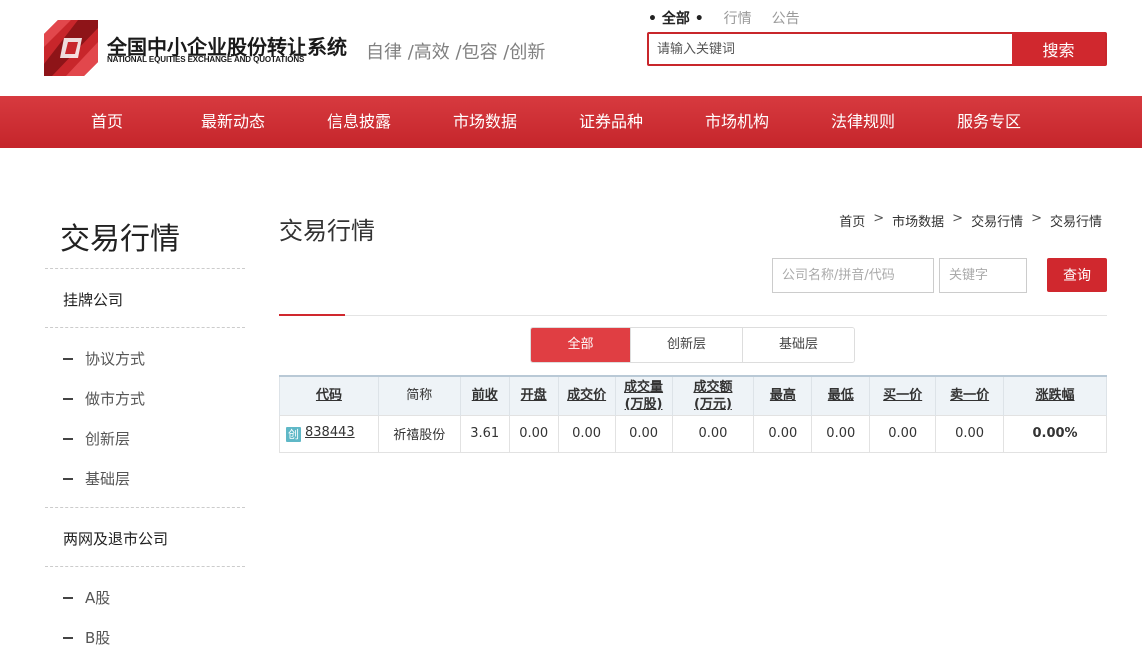 Image resolution: width=1142 pixels, height=653 pixels. Describe the element at coordinates (643, 395) in the screenshot. I see `column-header-volume: 成交量 (万股)` at that location.